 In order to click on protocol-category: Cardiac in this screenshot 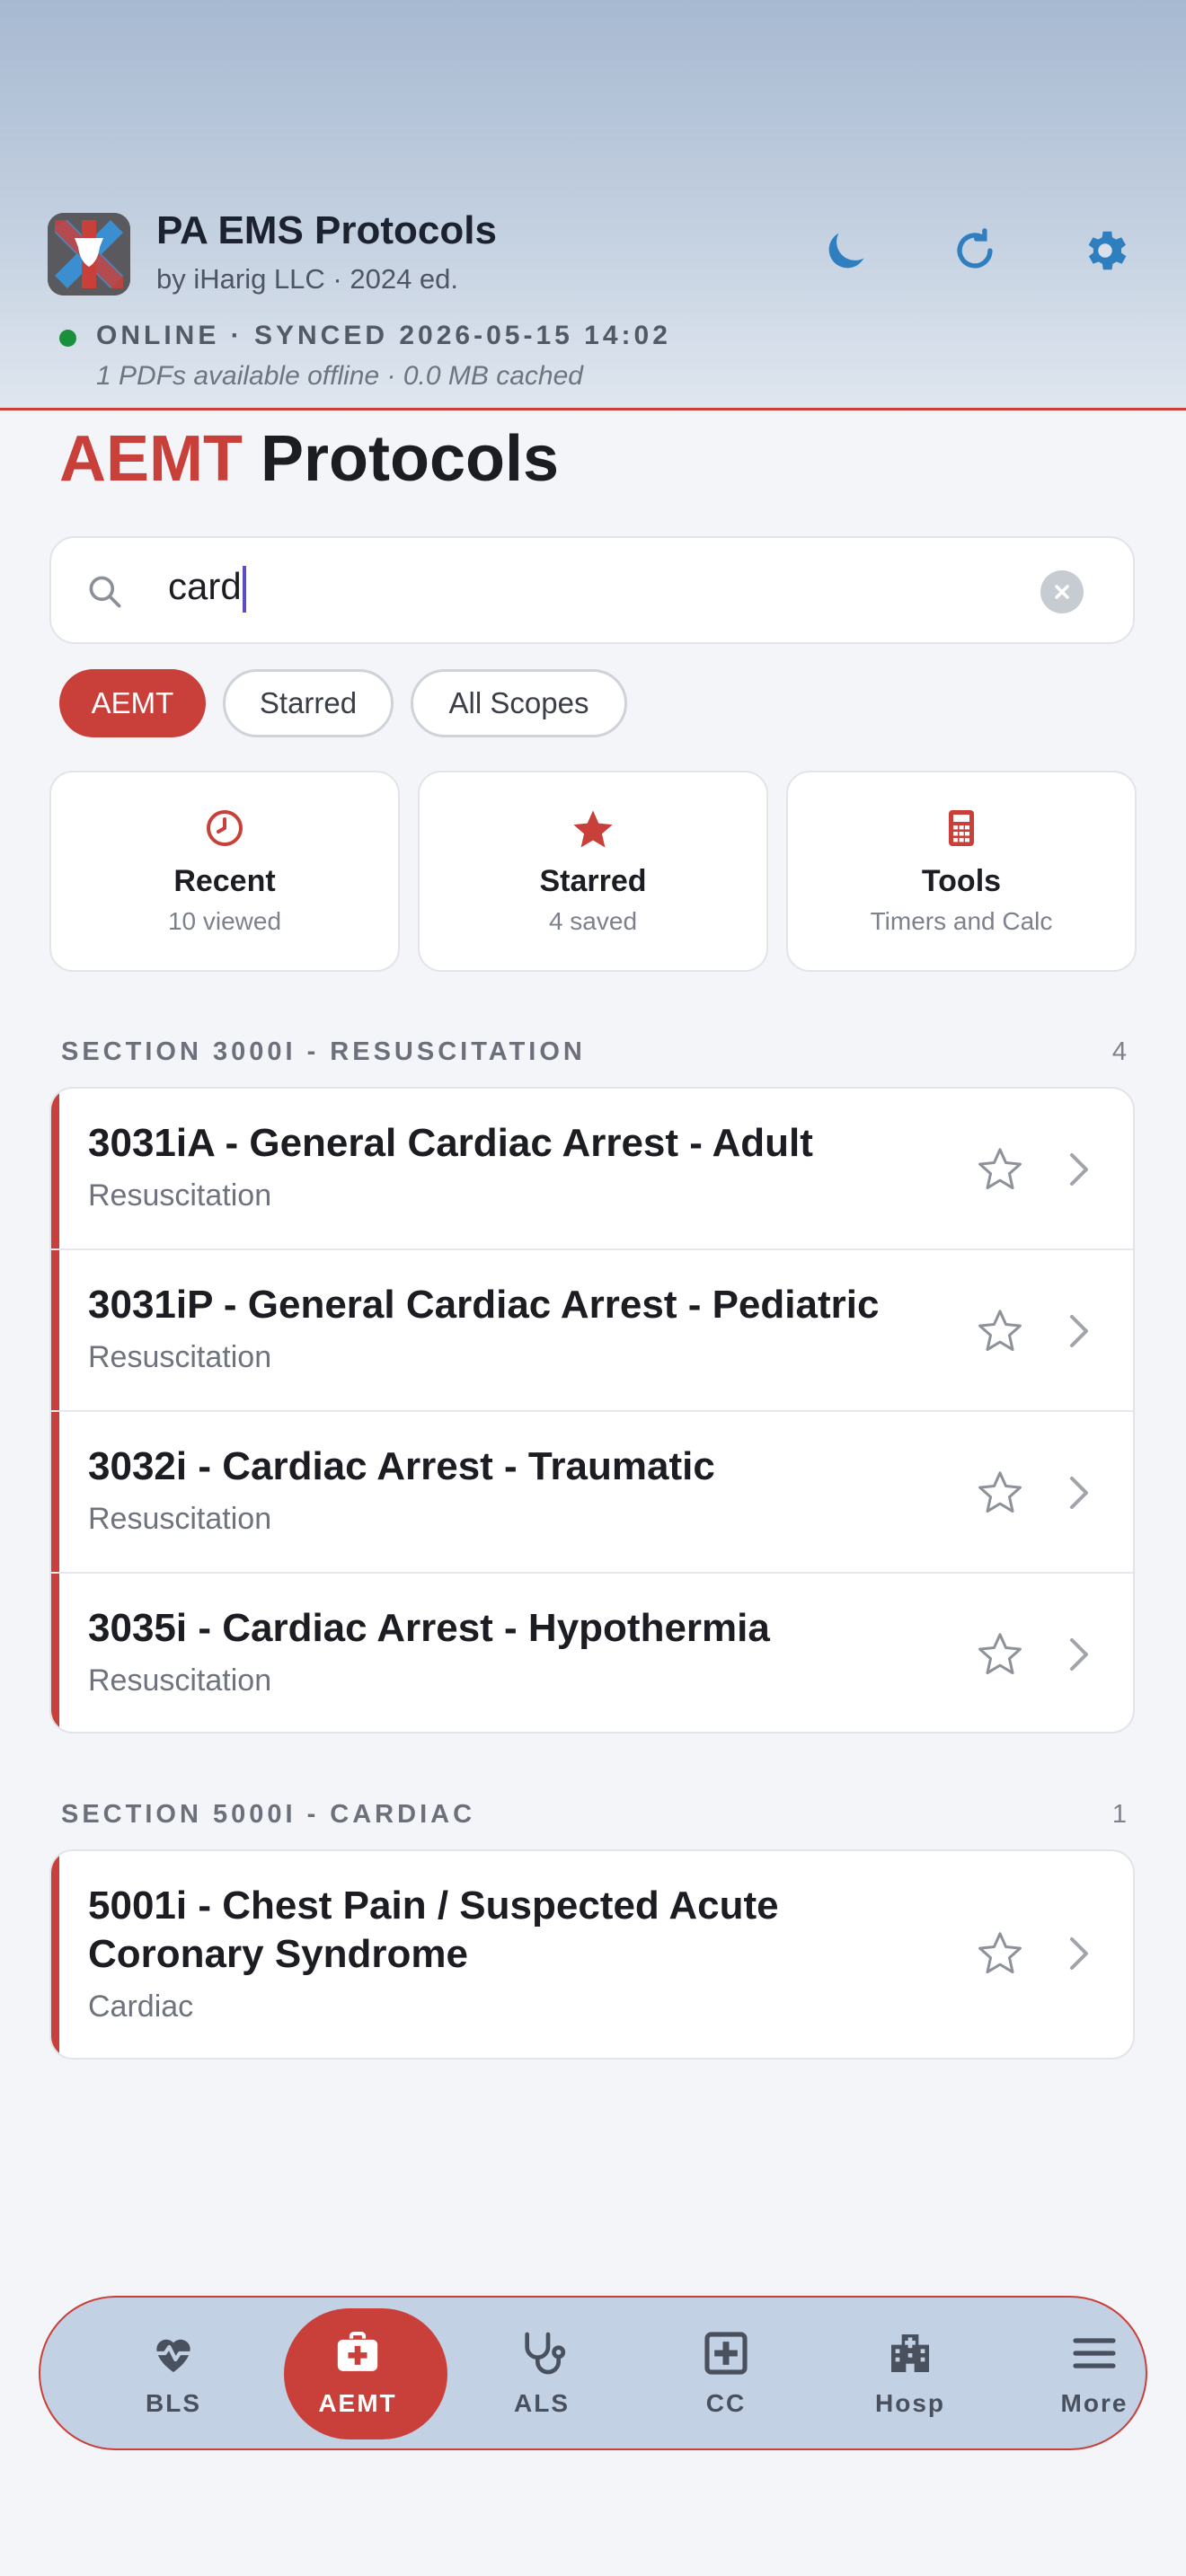, I will do `click(141, 2006)`.